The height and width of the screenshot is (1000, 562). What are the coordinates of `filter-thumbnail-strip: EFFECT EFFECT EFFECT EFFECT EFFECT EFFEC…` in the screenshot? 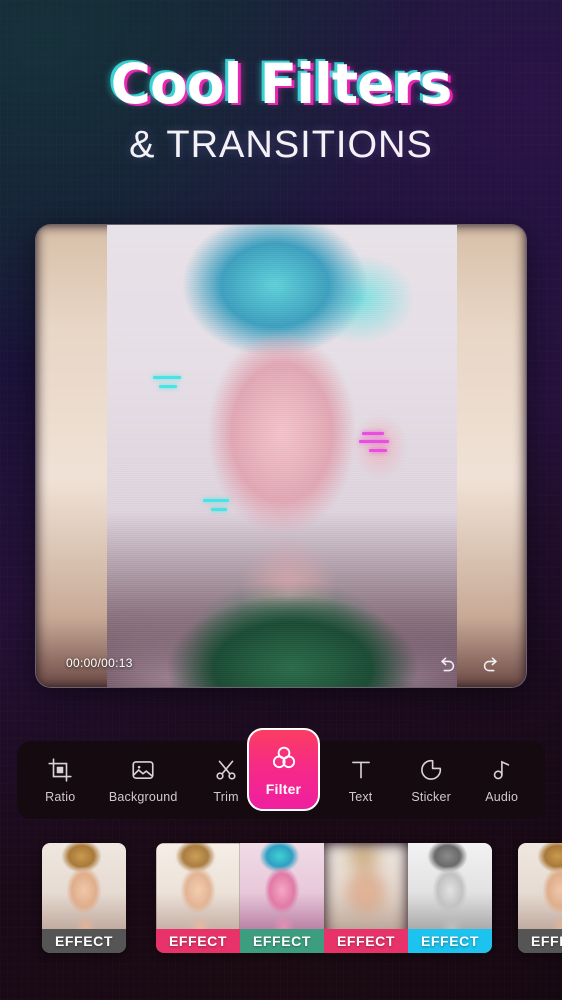 It's located at (281, 899).